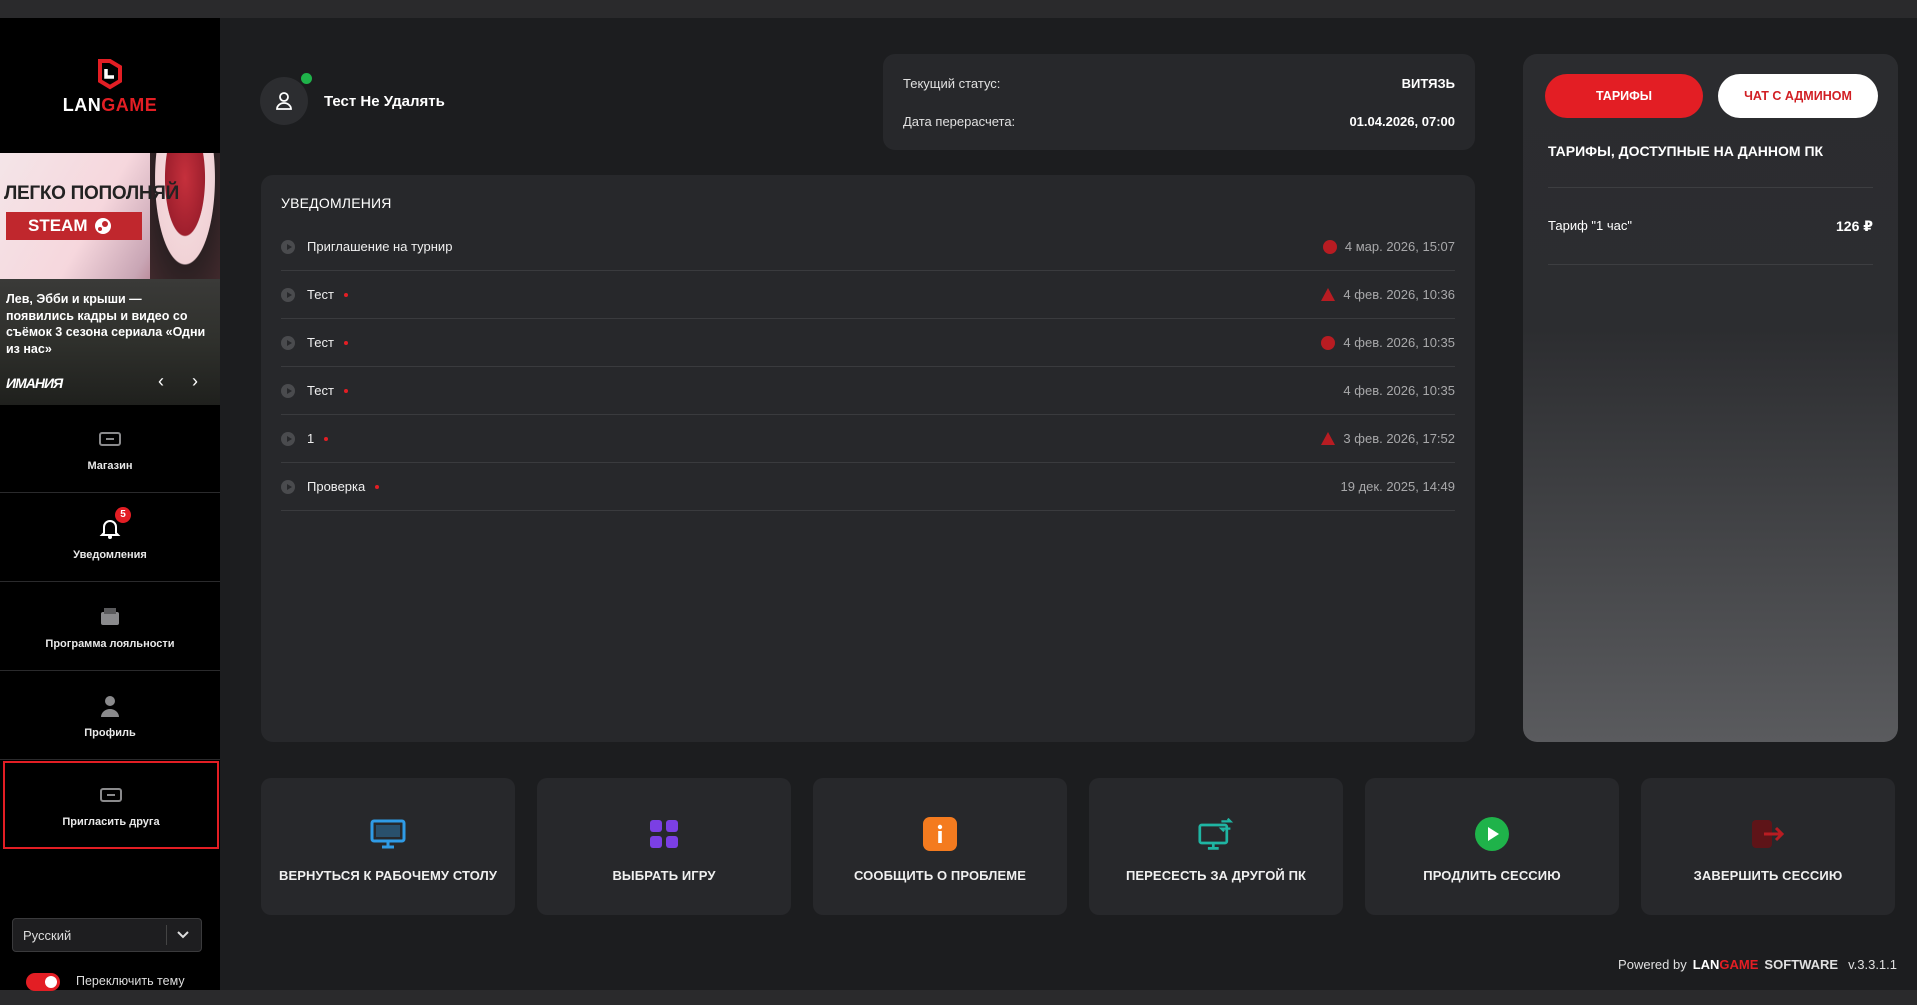 This screenshot has height=1005, width=1917. What do you see at coordinates (111, 822) in the screenshot?
I see `sidebar-item-label: Пригласить друга` at bounding box center [111, 822].